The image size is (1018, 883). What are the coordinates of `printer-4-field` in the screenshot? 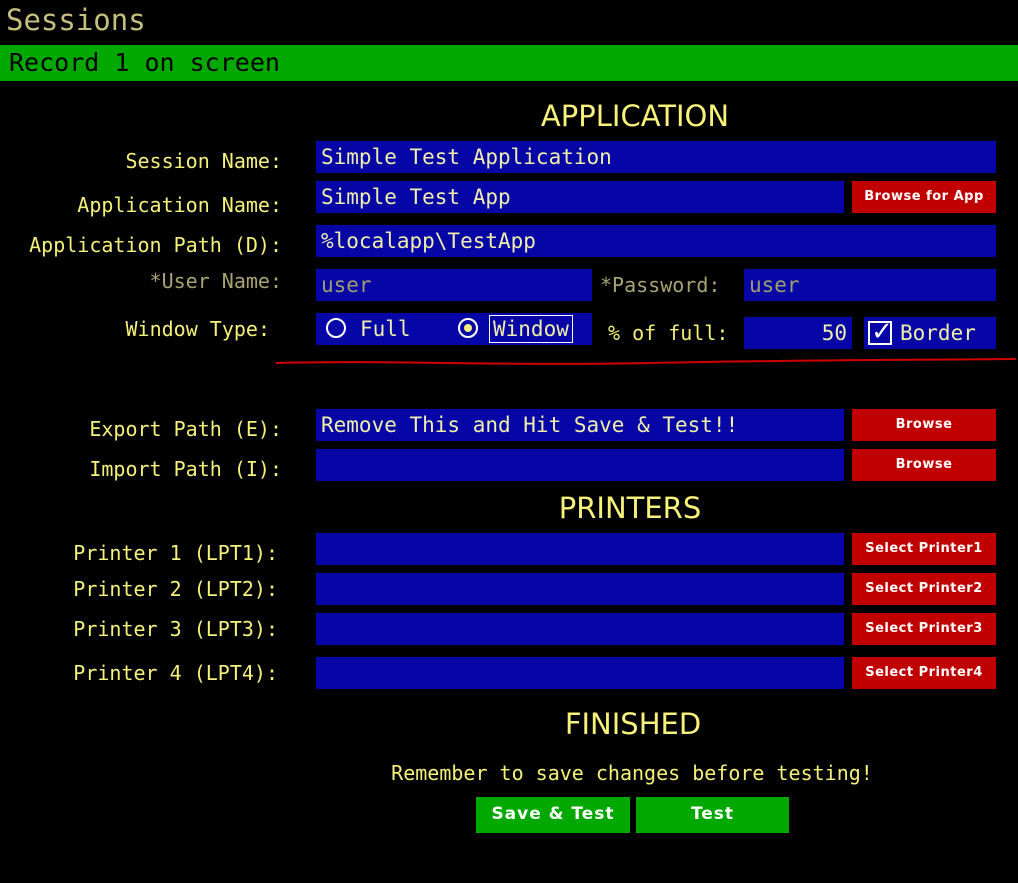 It's located at (580, 673).